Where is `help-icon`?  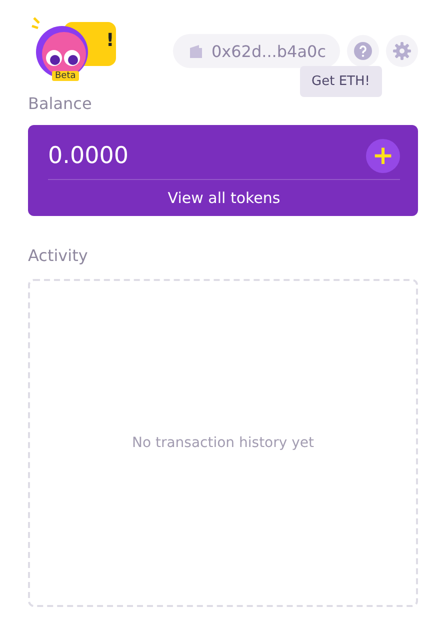
help-icon is located at coordinates (363, 51).